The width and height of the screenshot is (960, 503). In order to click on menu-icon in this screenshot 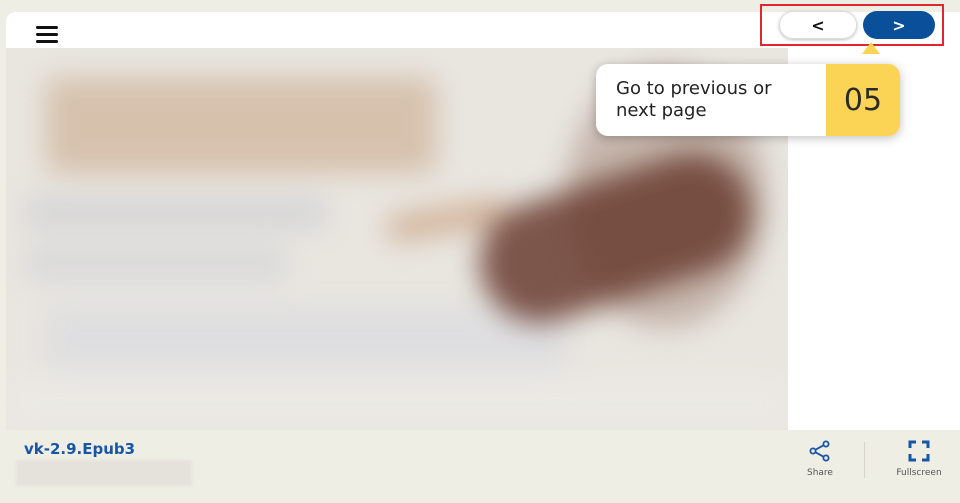, I will do `click(47, 34)`.